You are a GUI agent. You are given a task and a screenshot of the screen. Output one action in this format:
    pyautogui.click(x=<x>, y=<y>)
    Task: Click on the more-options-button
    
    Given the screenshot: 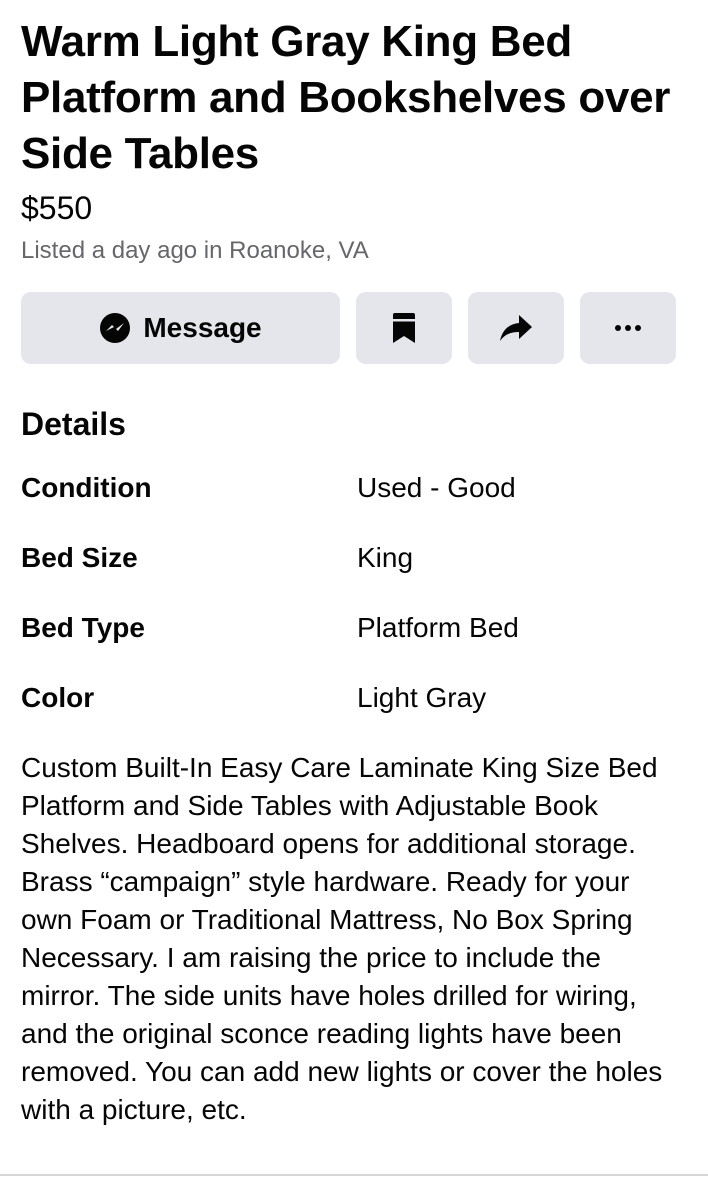 What is the action you would take?
    pyautogui.click(x=628, y=328)
    